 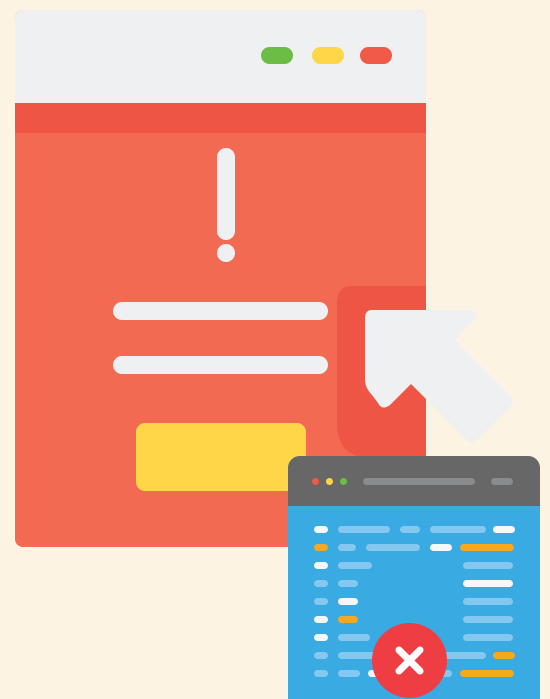 What do you see at coordinates (502, 481) in the screenshot?
I see `address-bar-control` at bounding box center [502, 481].